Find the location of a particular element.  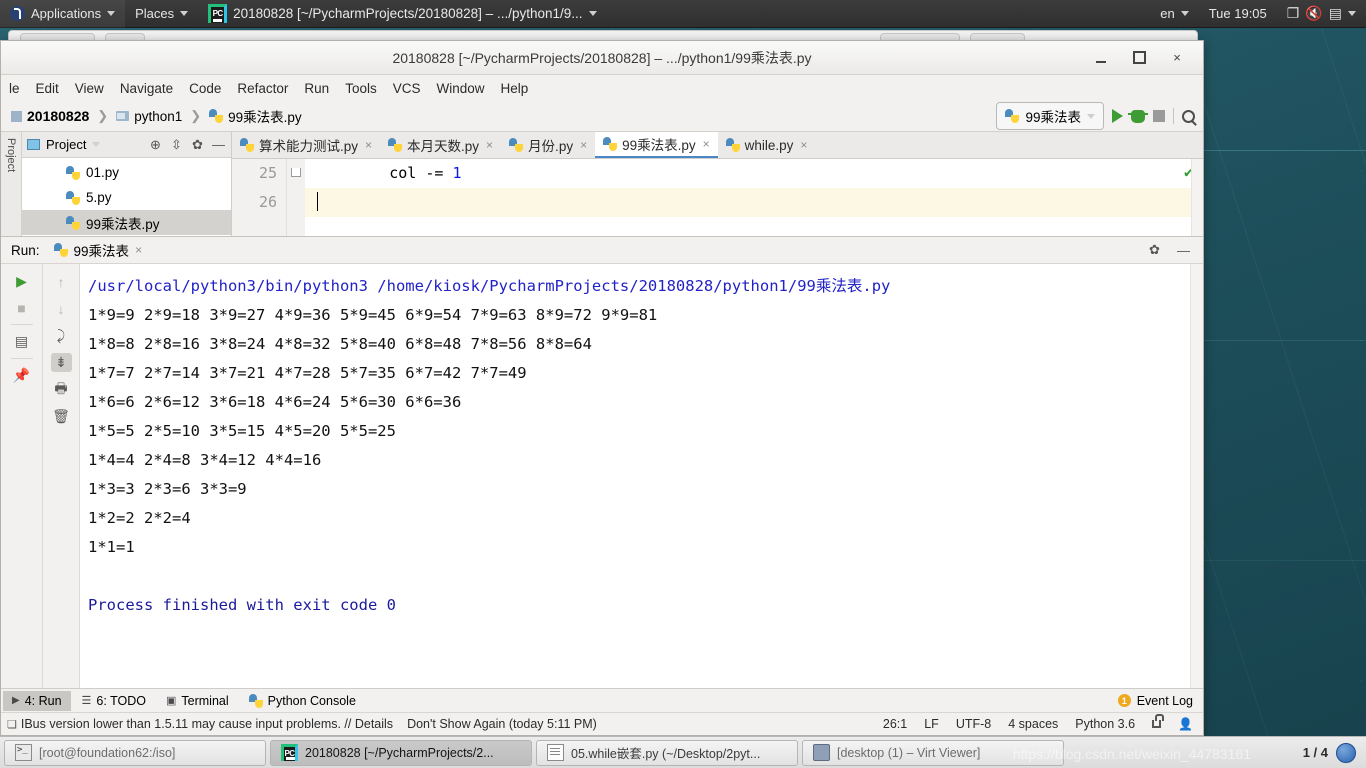

close-button: × is located at coordinates (1177, 58).